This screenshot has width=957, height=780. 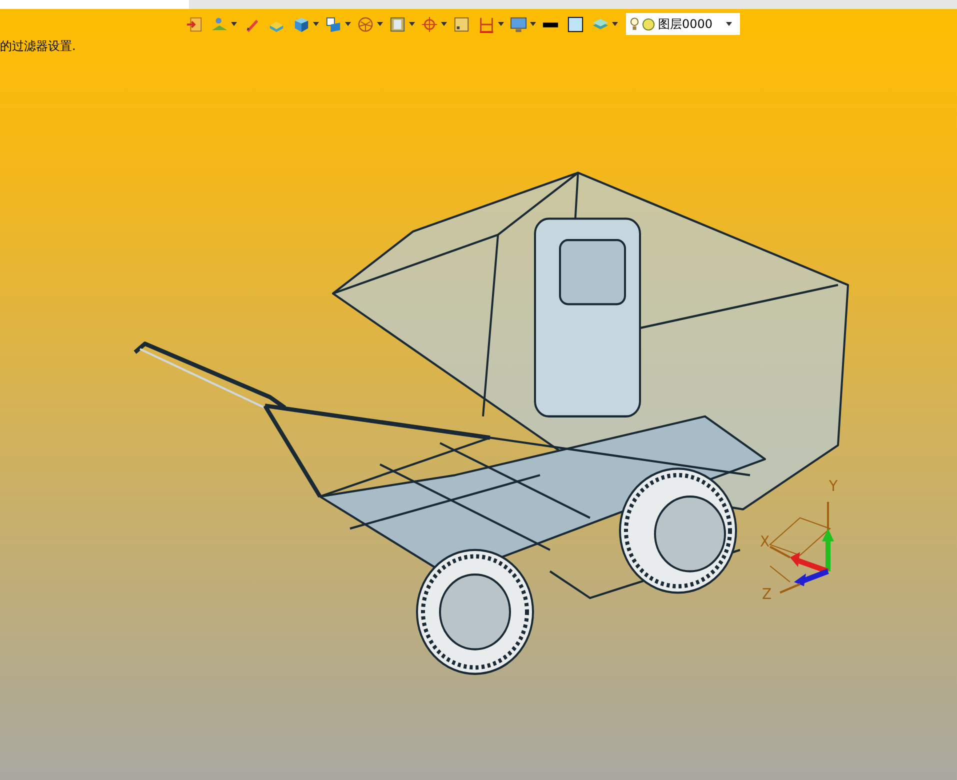 What do you see at coordinates (767, 595) in the screenshot?
I see `z-axis-label: Z` at bounding box center [767, 595].